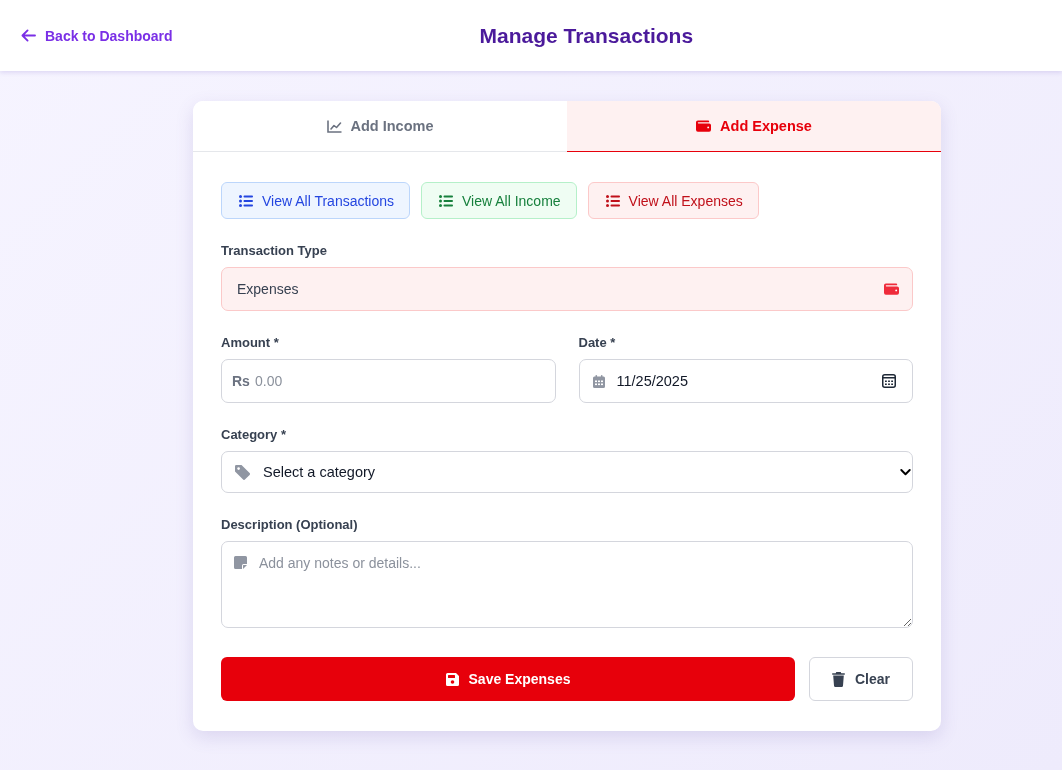  I want to click on field-label: Description (Optional), so click(289, 525).